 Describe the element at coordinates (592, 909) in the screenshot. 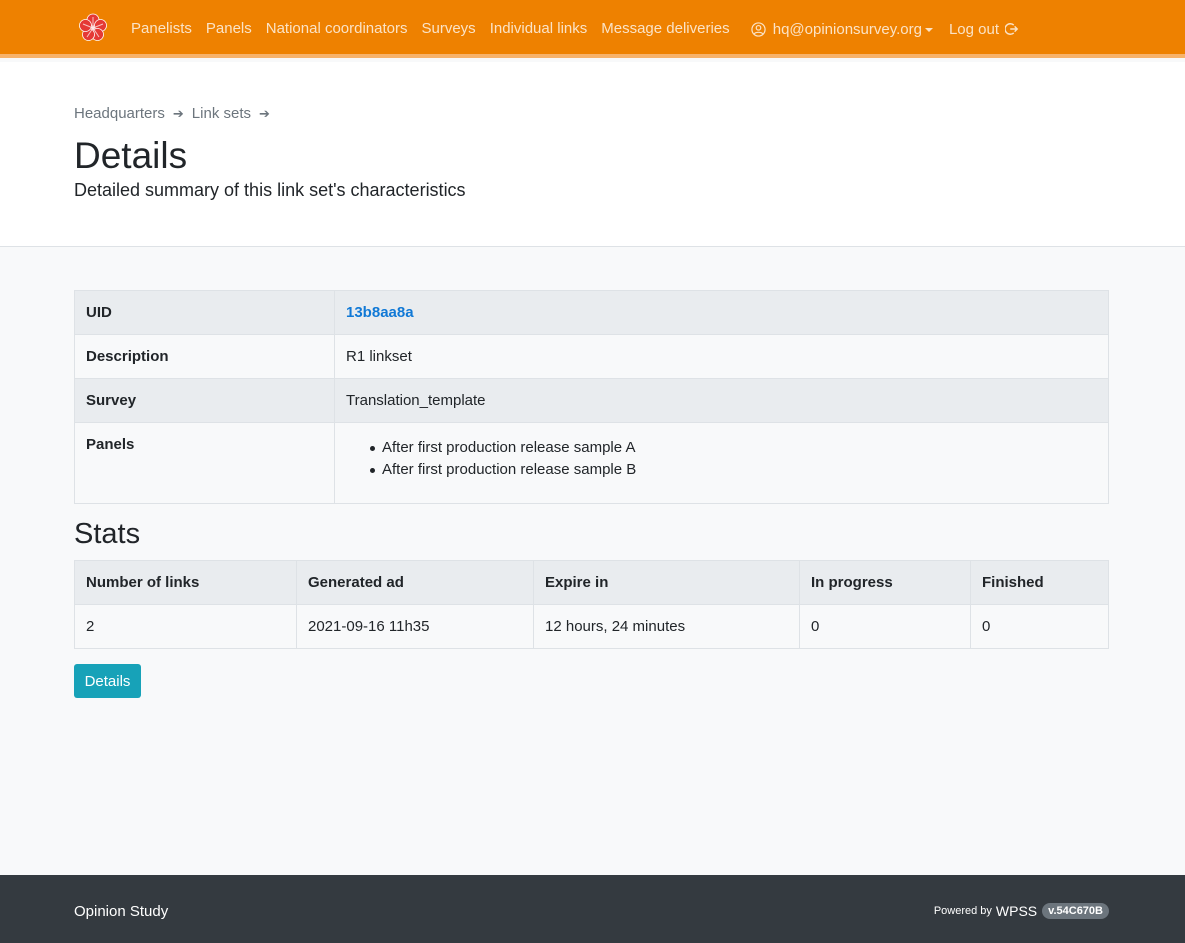

I see `footer: Opinion Study Powered by WPSS v.54C670B` at that location.